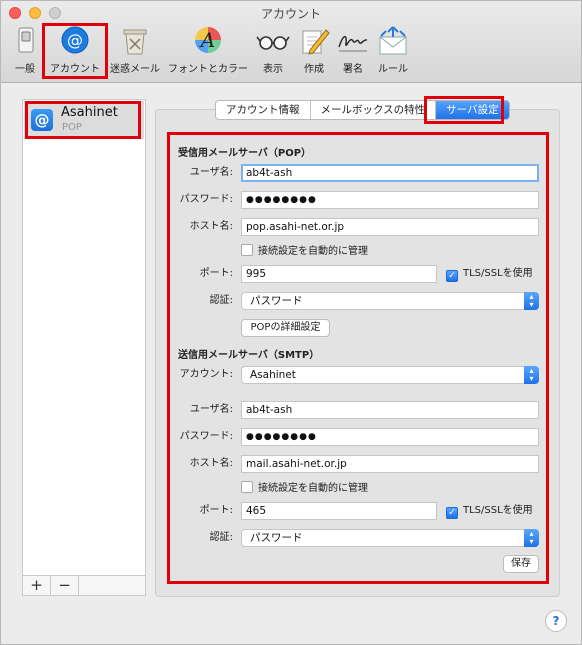  I want to click on svg-text: A, so click(207, 40).